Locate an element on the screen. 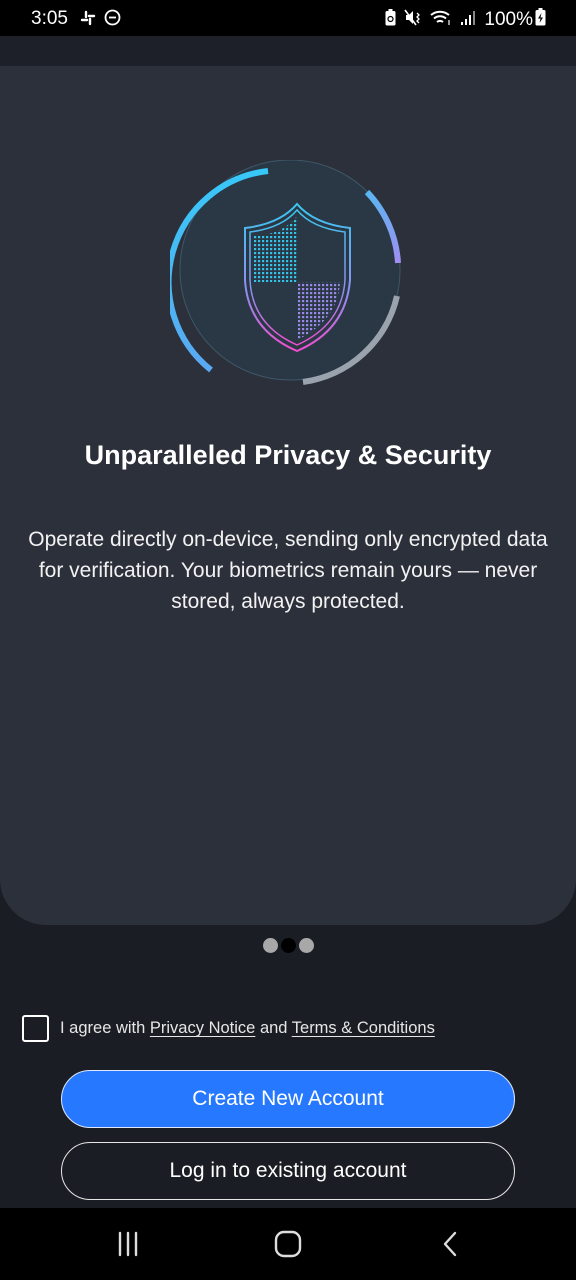 Image resolution: width=576 pixels, height=1280 pixels. agree-checkbox is located at coordinates (35, 1028).